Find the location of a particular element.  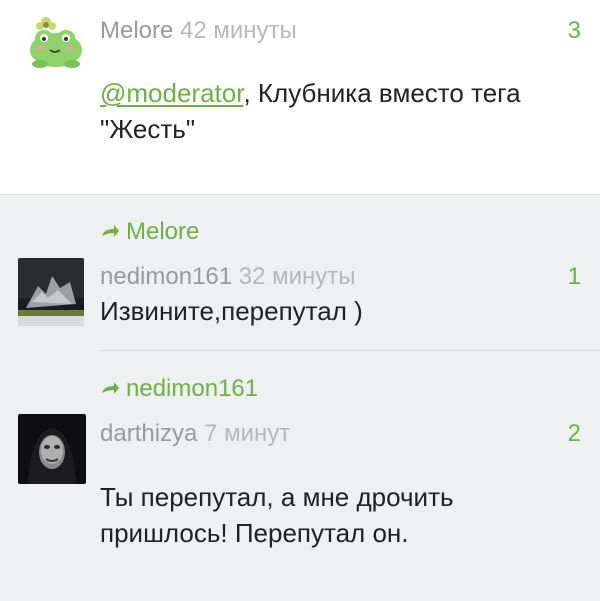

comment-score: 2 is located at coordinates (574, 433).